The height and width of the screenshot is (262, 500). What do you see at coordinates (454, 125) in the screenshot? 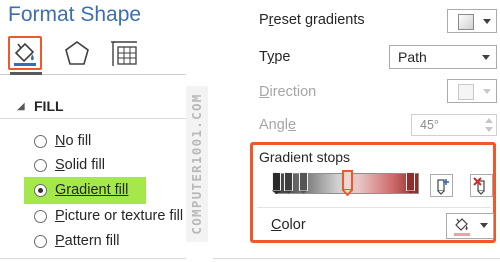
I see `angle-spinner: 45°` at bounding box center [454, 125].